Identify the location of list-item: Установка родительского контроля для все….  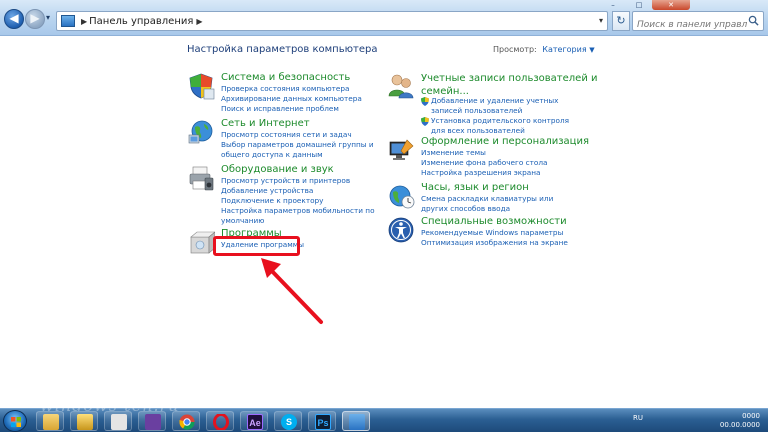
(501, 126).